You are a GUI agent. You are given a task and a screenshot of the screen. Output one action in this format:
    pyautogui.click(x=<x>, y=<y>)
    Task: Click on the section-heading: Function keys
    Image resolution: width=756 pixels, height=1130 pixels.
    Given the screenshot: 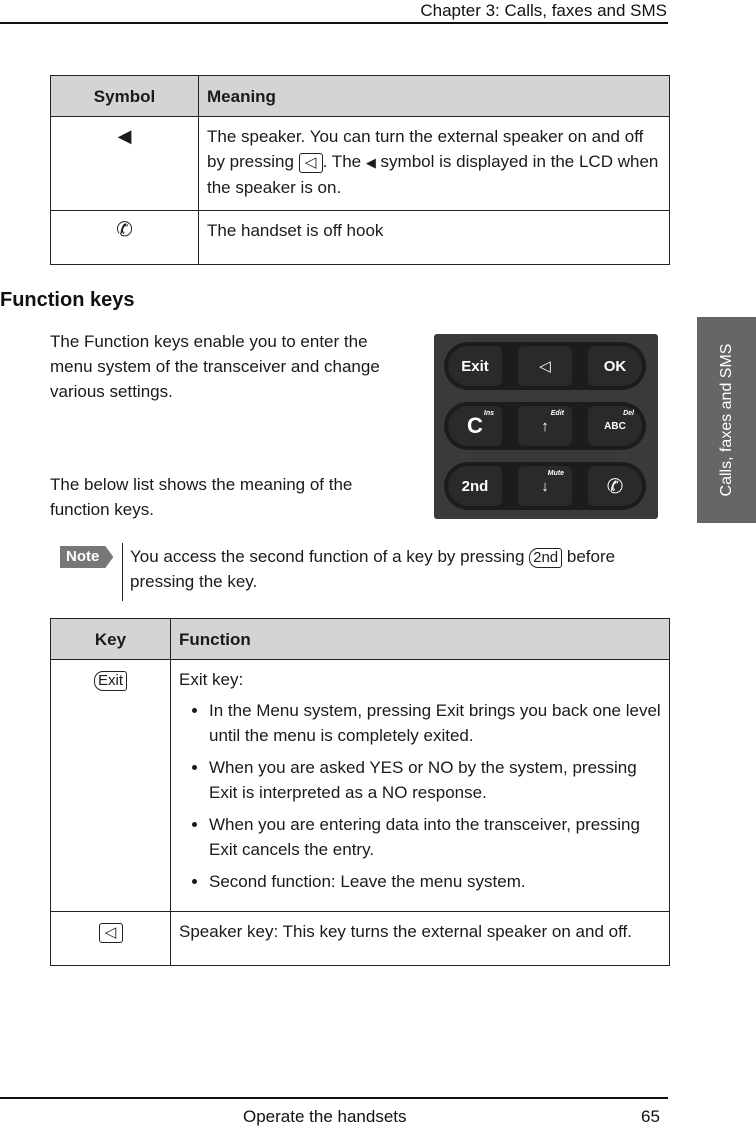 What is the action you would take?
    pyautogui.click(x=67, y=300)
    